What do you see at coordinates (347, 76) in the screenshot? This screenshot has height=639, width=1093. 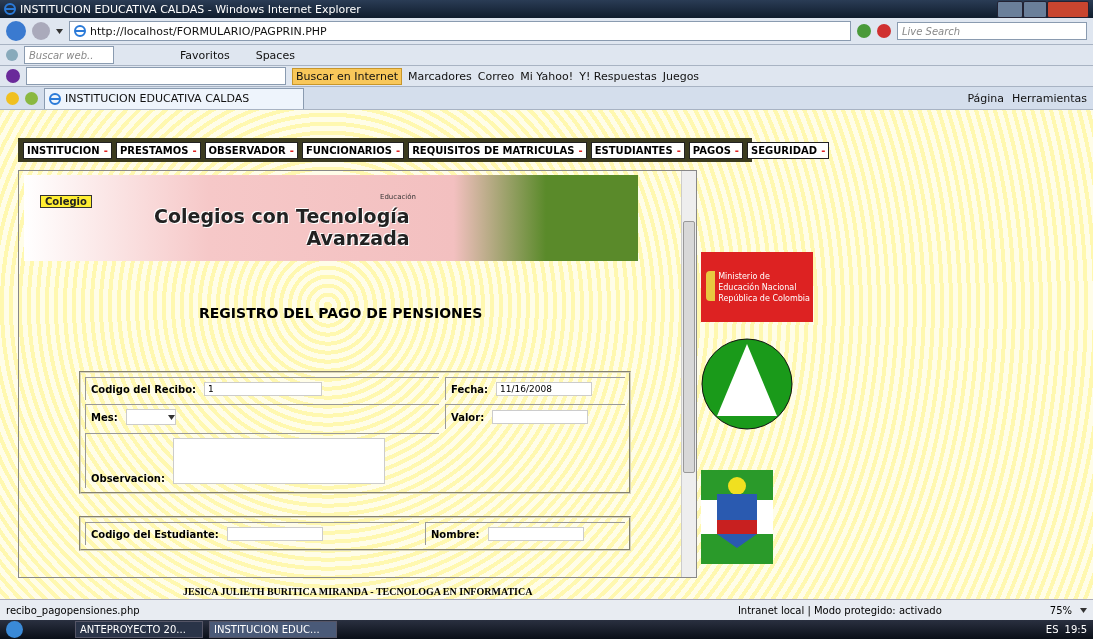 I see `search-button: Buscar en Internet` at bounding box center [347, 76].